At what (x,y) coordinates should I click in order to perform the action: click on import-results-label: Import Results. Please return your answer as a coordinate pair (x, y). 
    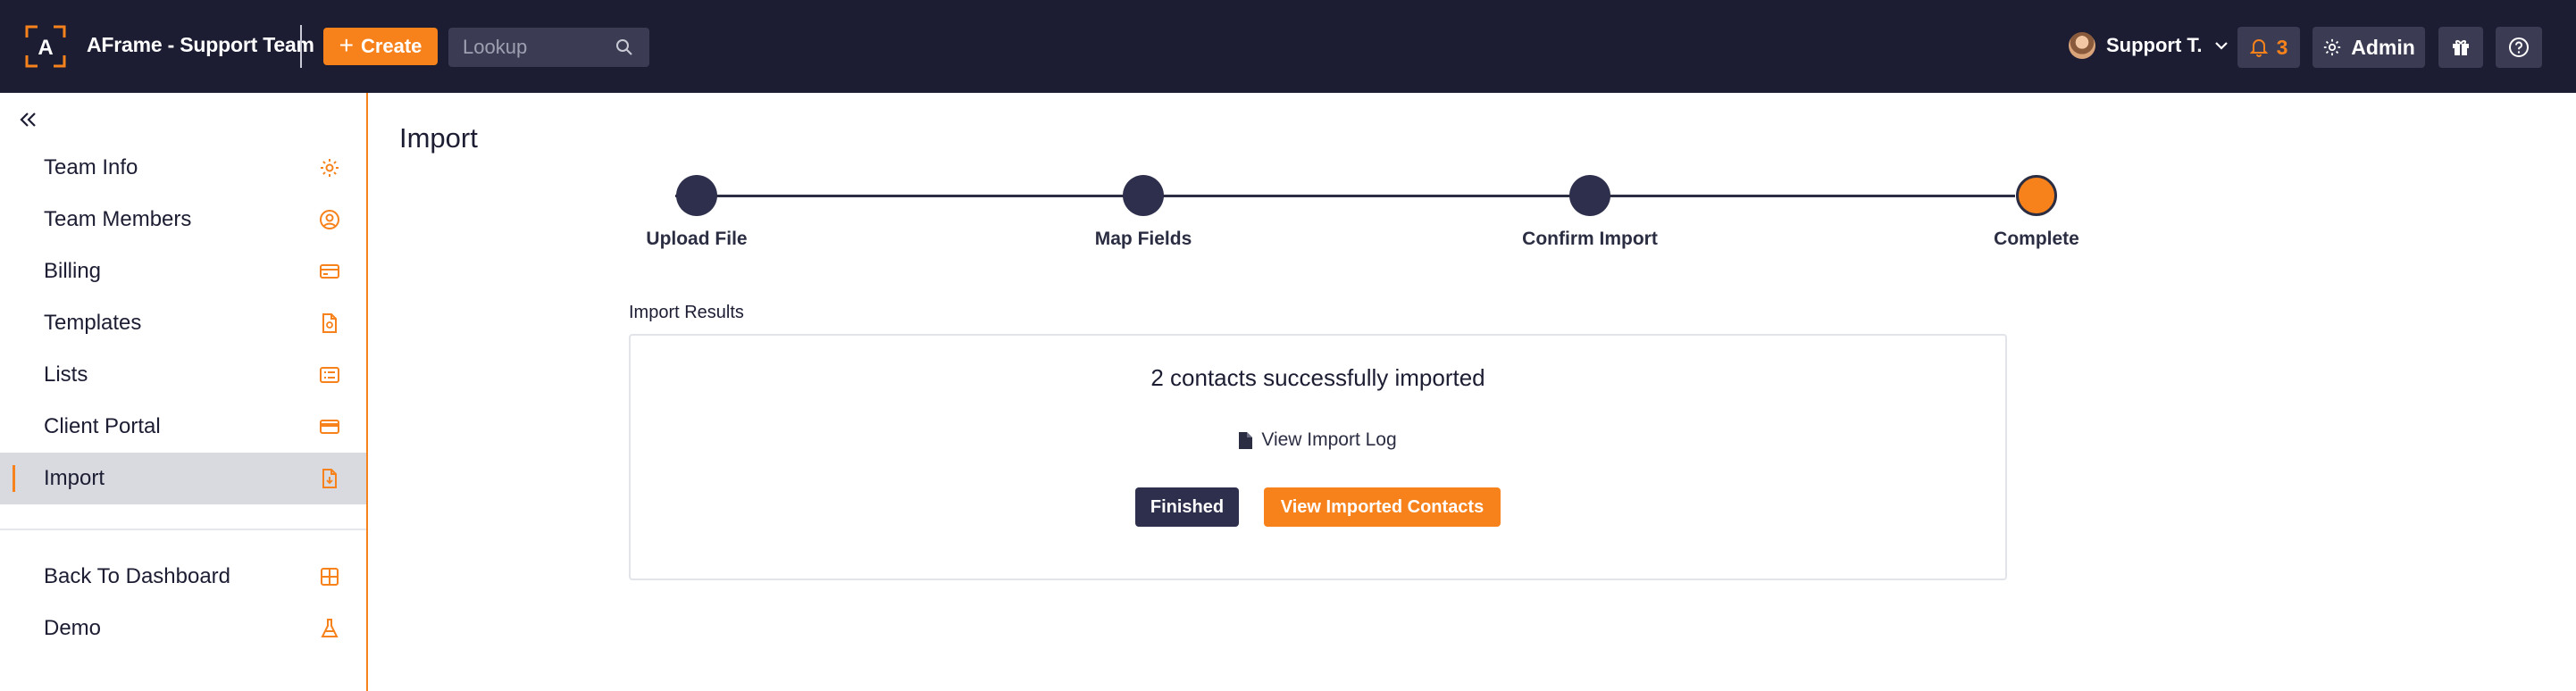
    Looking at the image, I should click on (687, 312).